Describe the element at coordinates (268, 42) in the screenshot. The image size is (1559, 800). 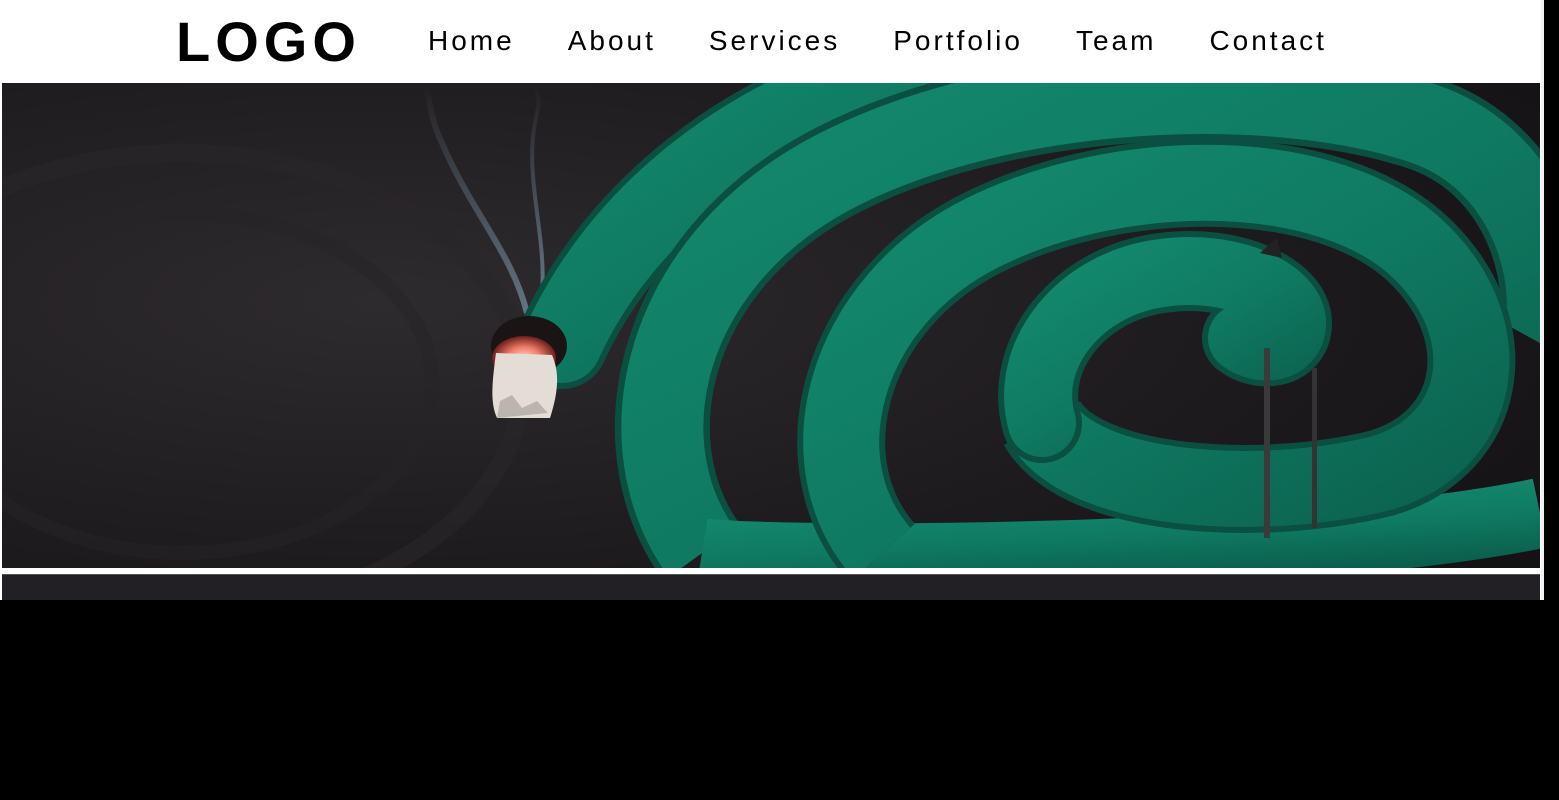
I see `site-logo: LOGO` at that location.